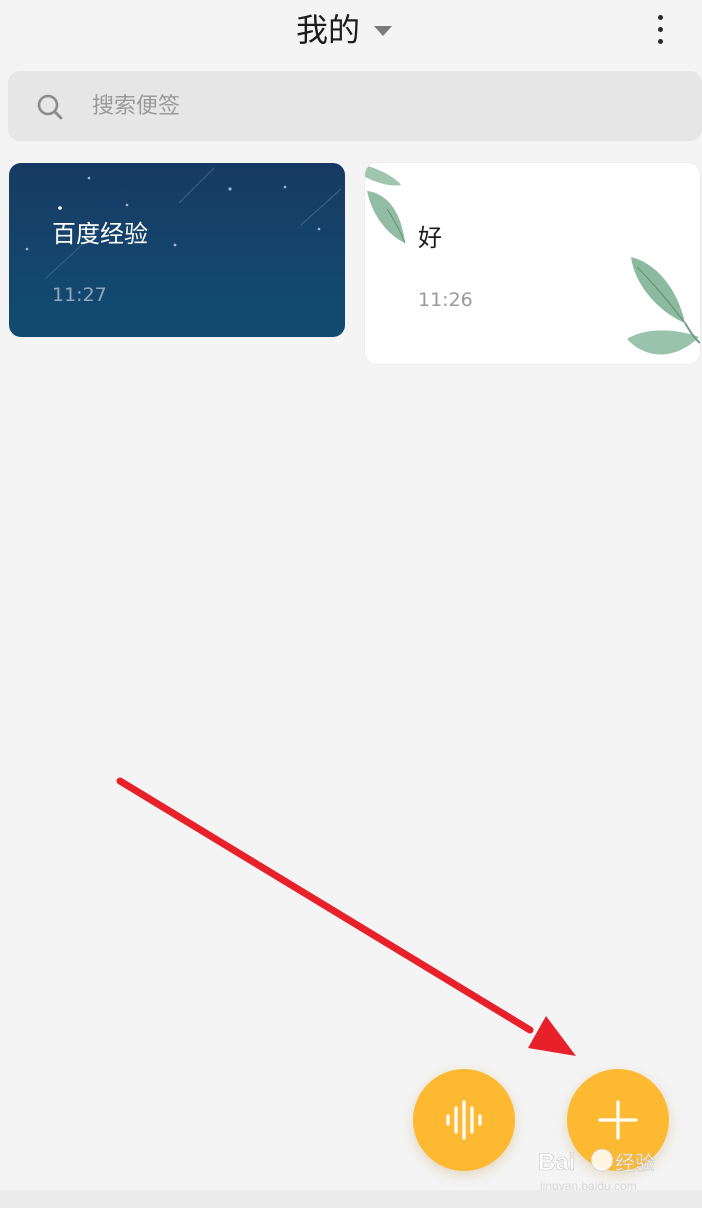  I want to click on search-input, so click(372, 106).